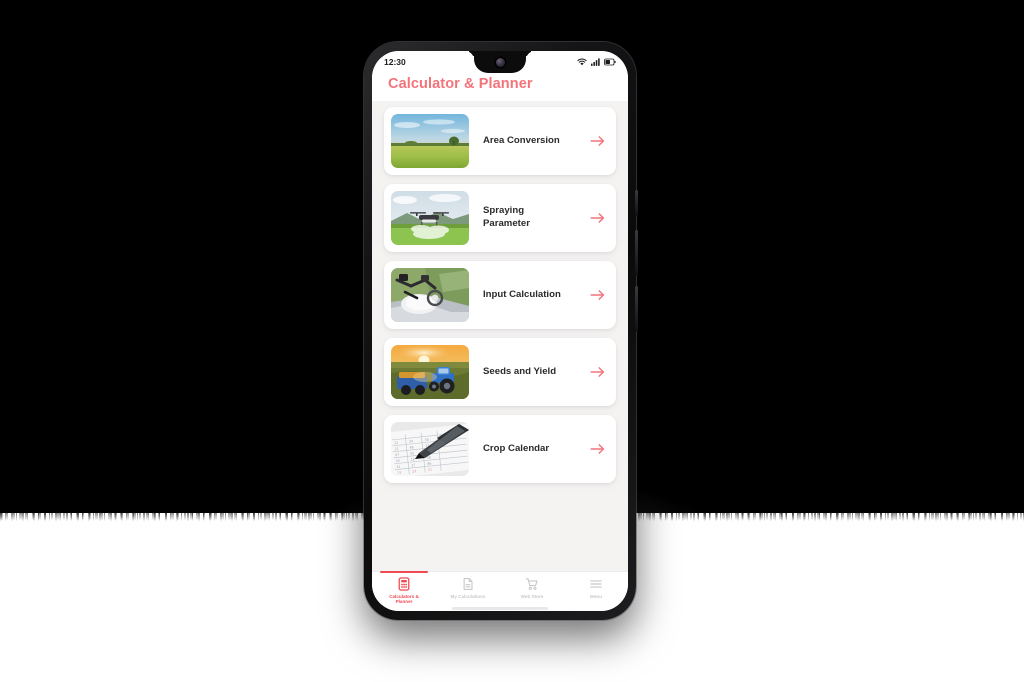  Describe the element at coordinates (468, 596) in the screenshot. I see `nav-item-label: My Calculations` at that location.